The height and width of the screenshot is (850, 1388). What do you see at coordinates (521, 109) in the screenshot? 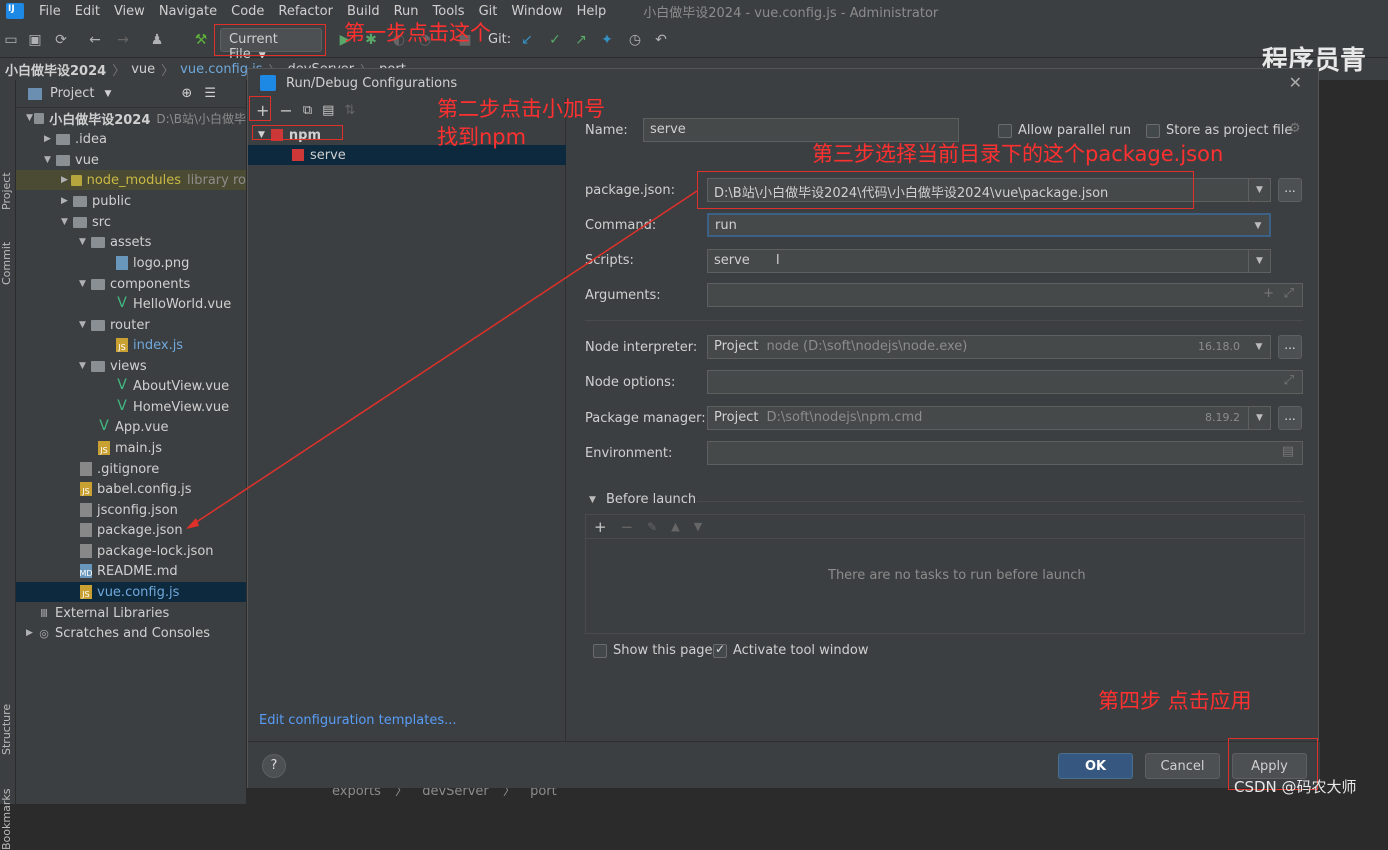
I see `step2-annotation: 第二步点击小加号` at bounding box center [521, 109].